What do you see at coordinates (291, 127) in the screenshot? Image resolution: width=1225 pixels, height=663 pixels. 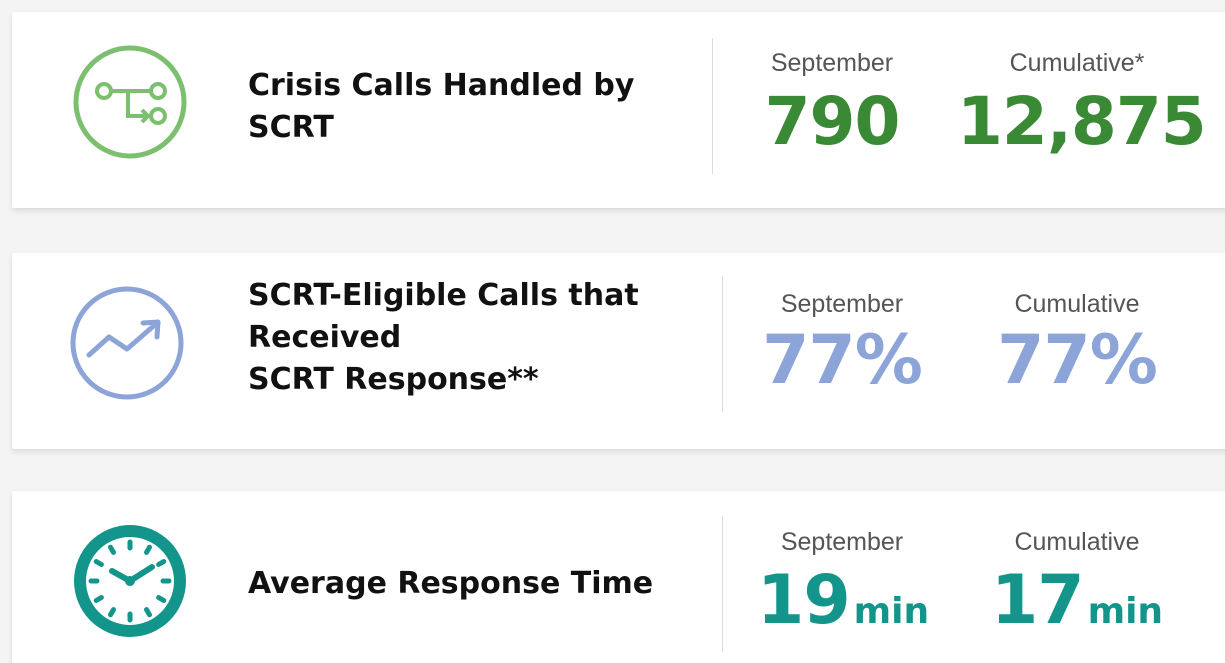 I see `card-label-line: SCRT` at bounding box center [291, 127].